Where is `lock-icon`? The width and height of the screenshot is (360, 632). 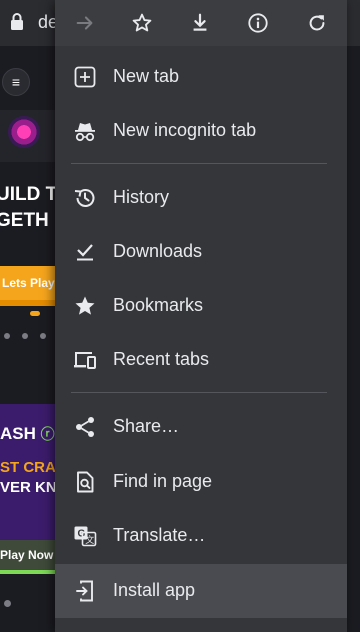 lock-icon is located at coordinates (17, 21).